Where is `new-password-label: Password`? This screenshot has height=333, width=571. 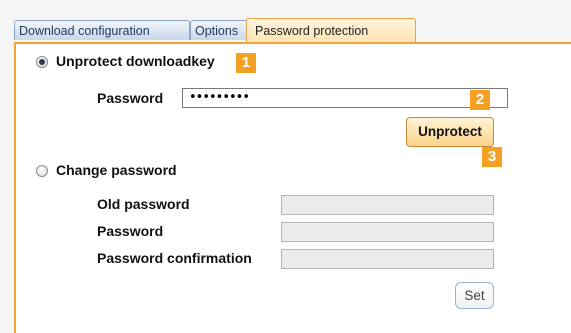
new-password-label: Password is located at coordinates (130, 231).